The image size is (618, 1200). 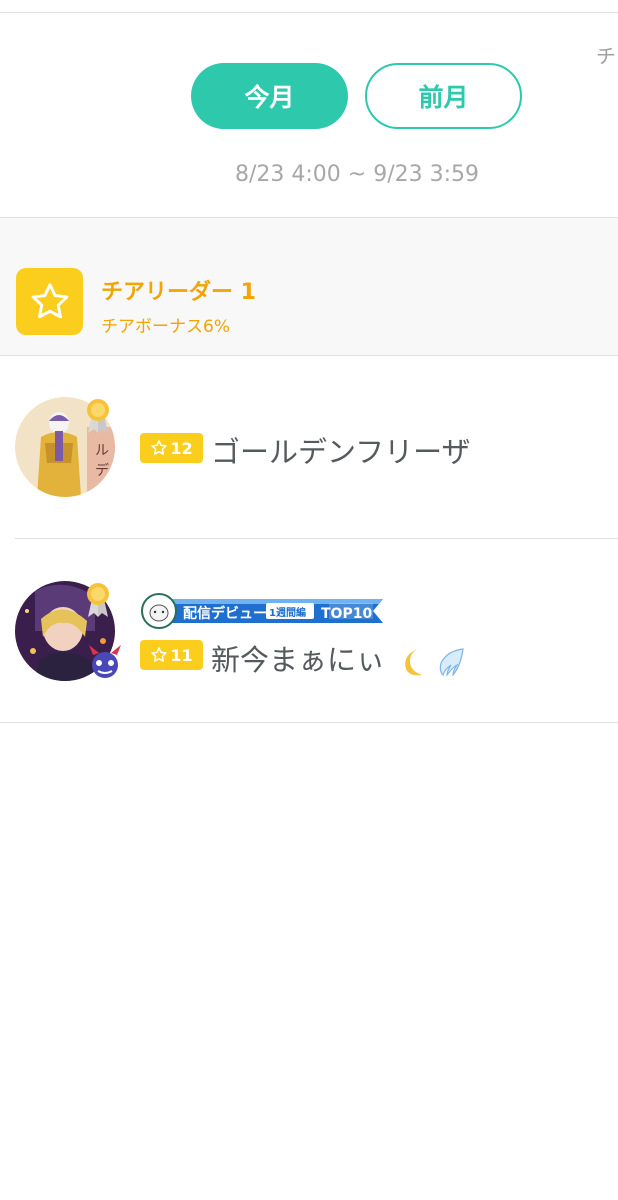 I want to click on cut-off-label: チ, so click(x=606, y=56).